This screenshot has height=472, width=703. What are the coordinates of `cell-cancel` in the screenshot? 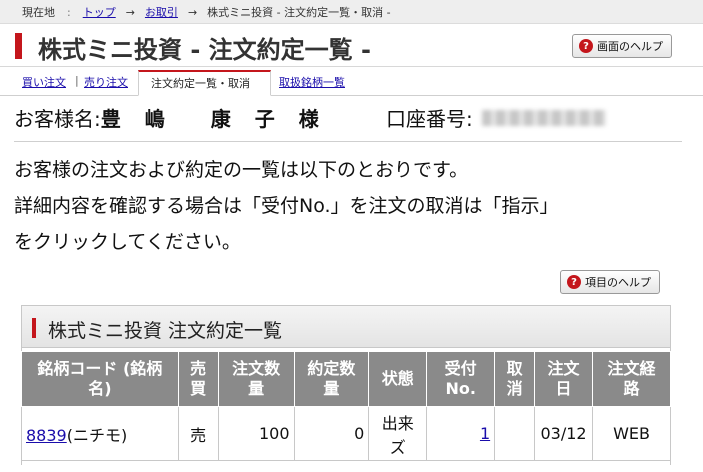 It's located at (515, 433).